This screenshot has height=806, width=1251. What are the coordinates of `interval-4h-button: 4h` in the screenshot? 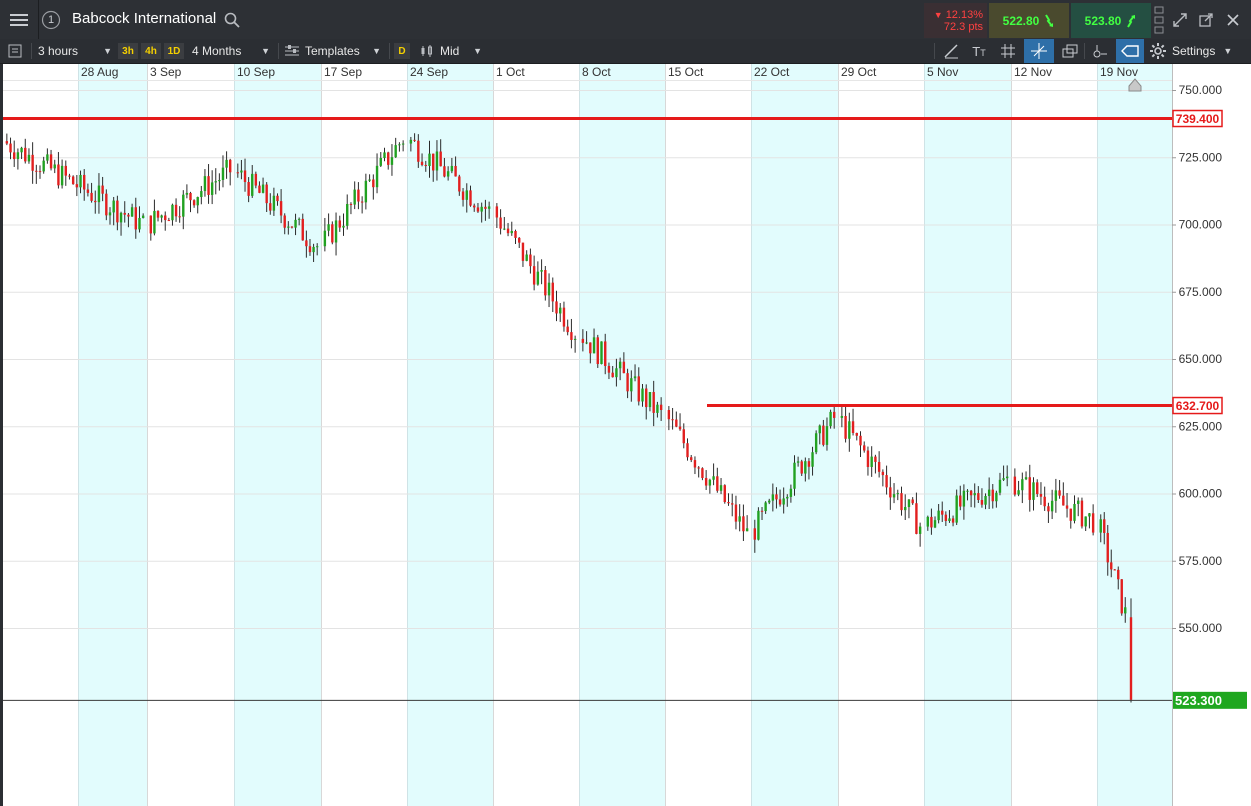 It's located at (151, 51).